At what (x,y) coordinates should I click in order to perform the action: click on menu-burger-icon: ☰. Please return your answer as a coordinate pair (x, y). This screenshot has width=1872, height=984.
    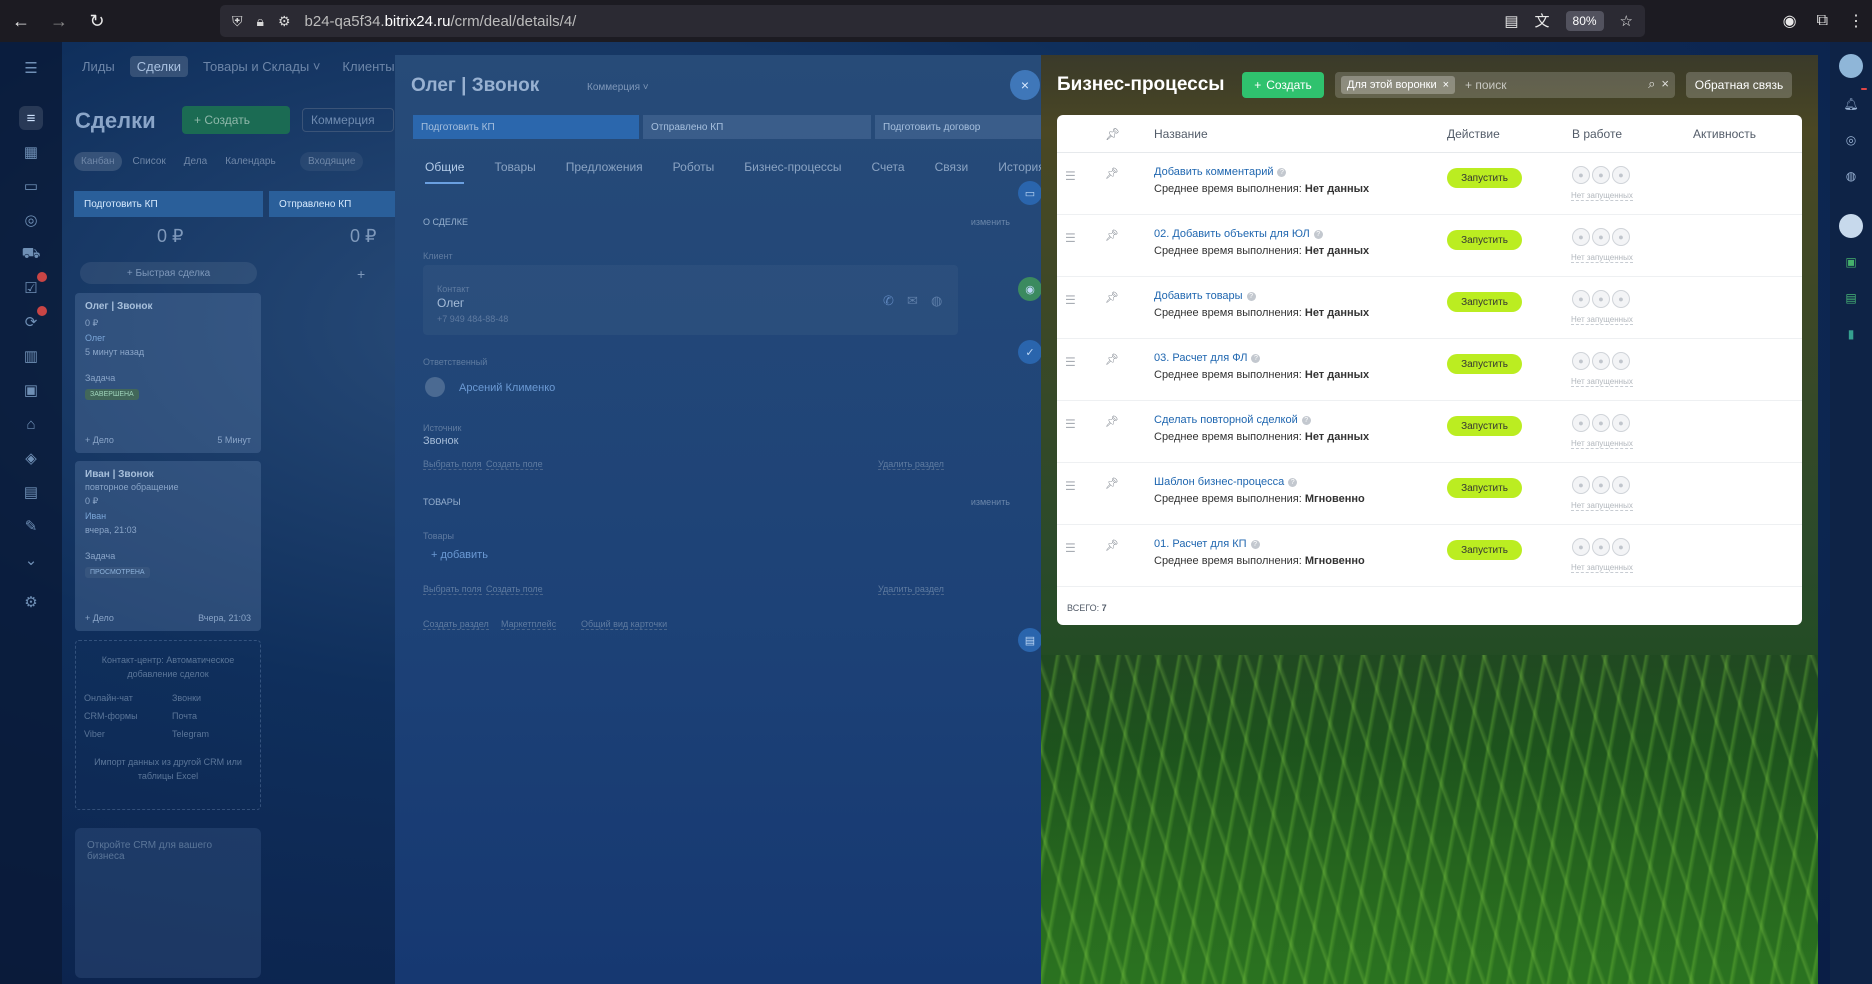
    Looking at the image, I should click on (31, 68).